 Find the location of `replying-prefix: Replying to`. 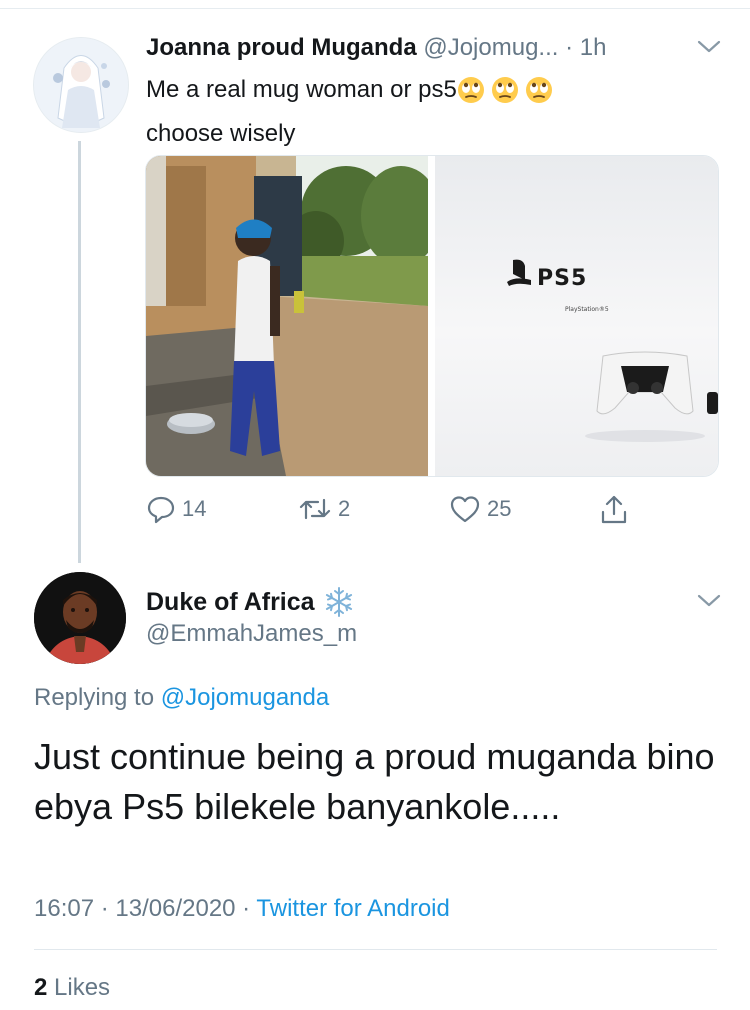

replying-prefix: Replying to is located at coordinates (97, 697).